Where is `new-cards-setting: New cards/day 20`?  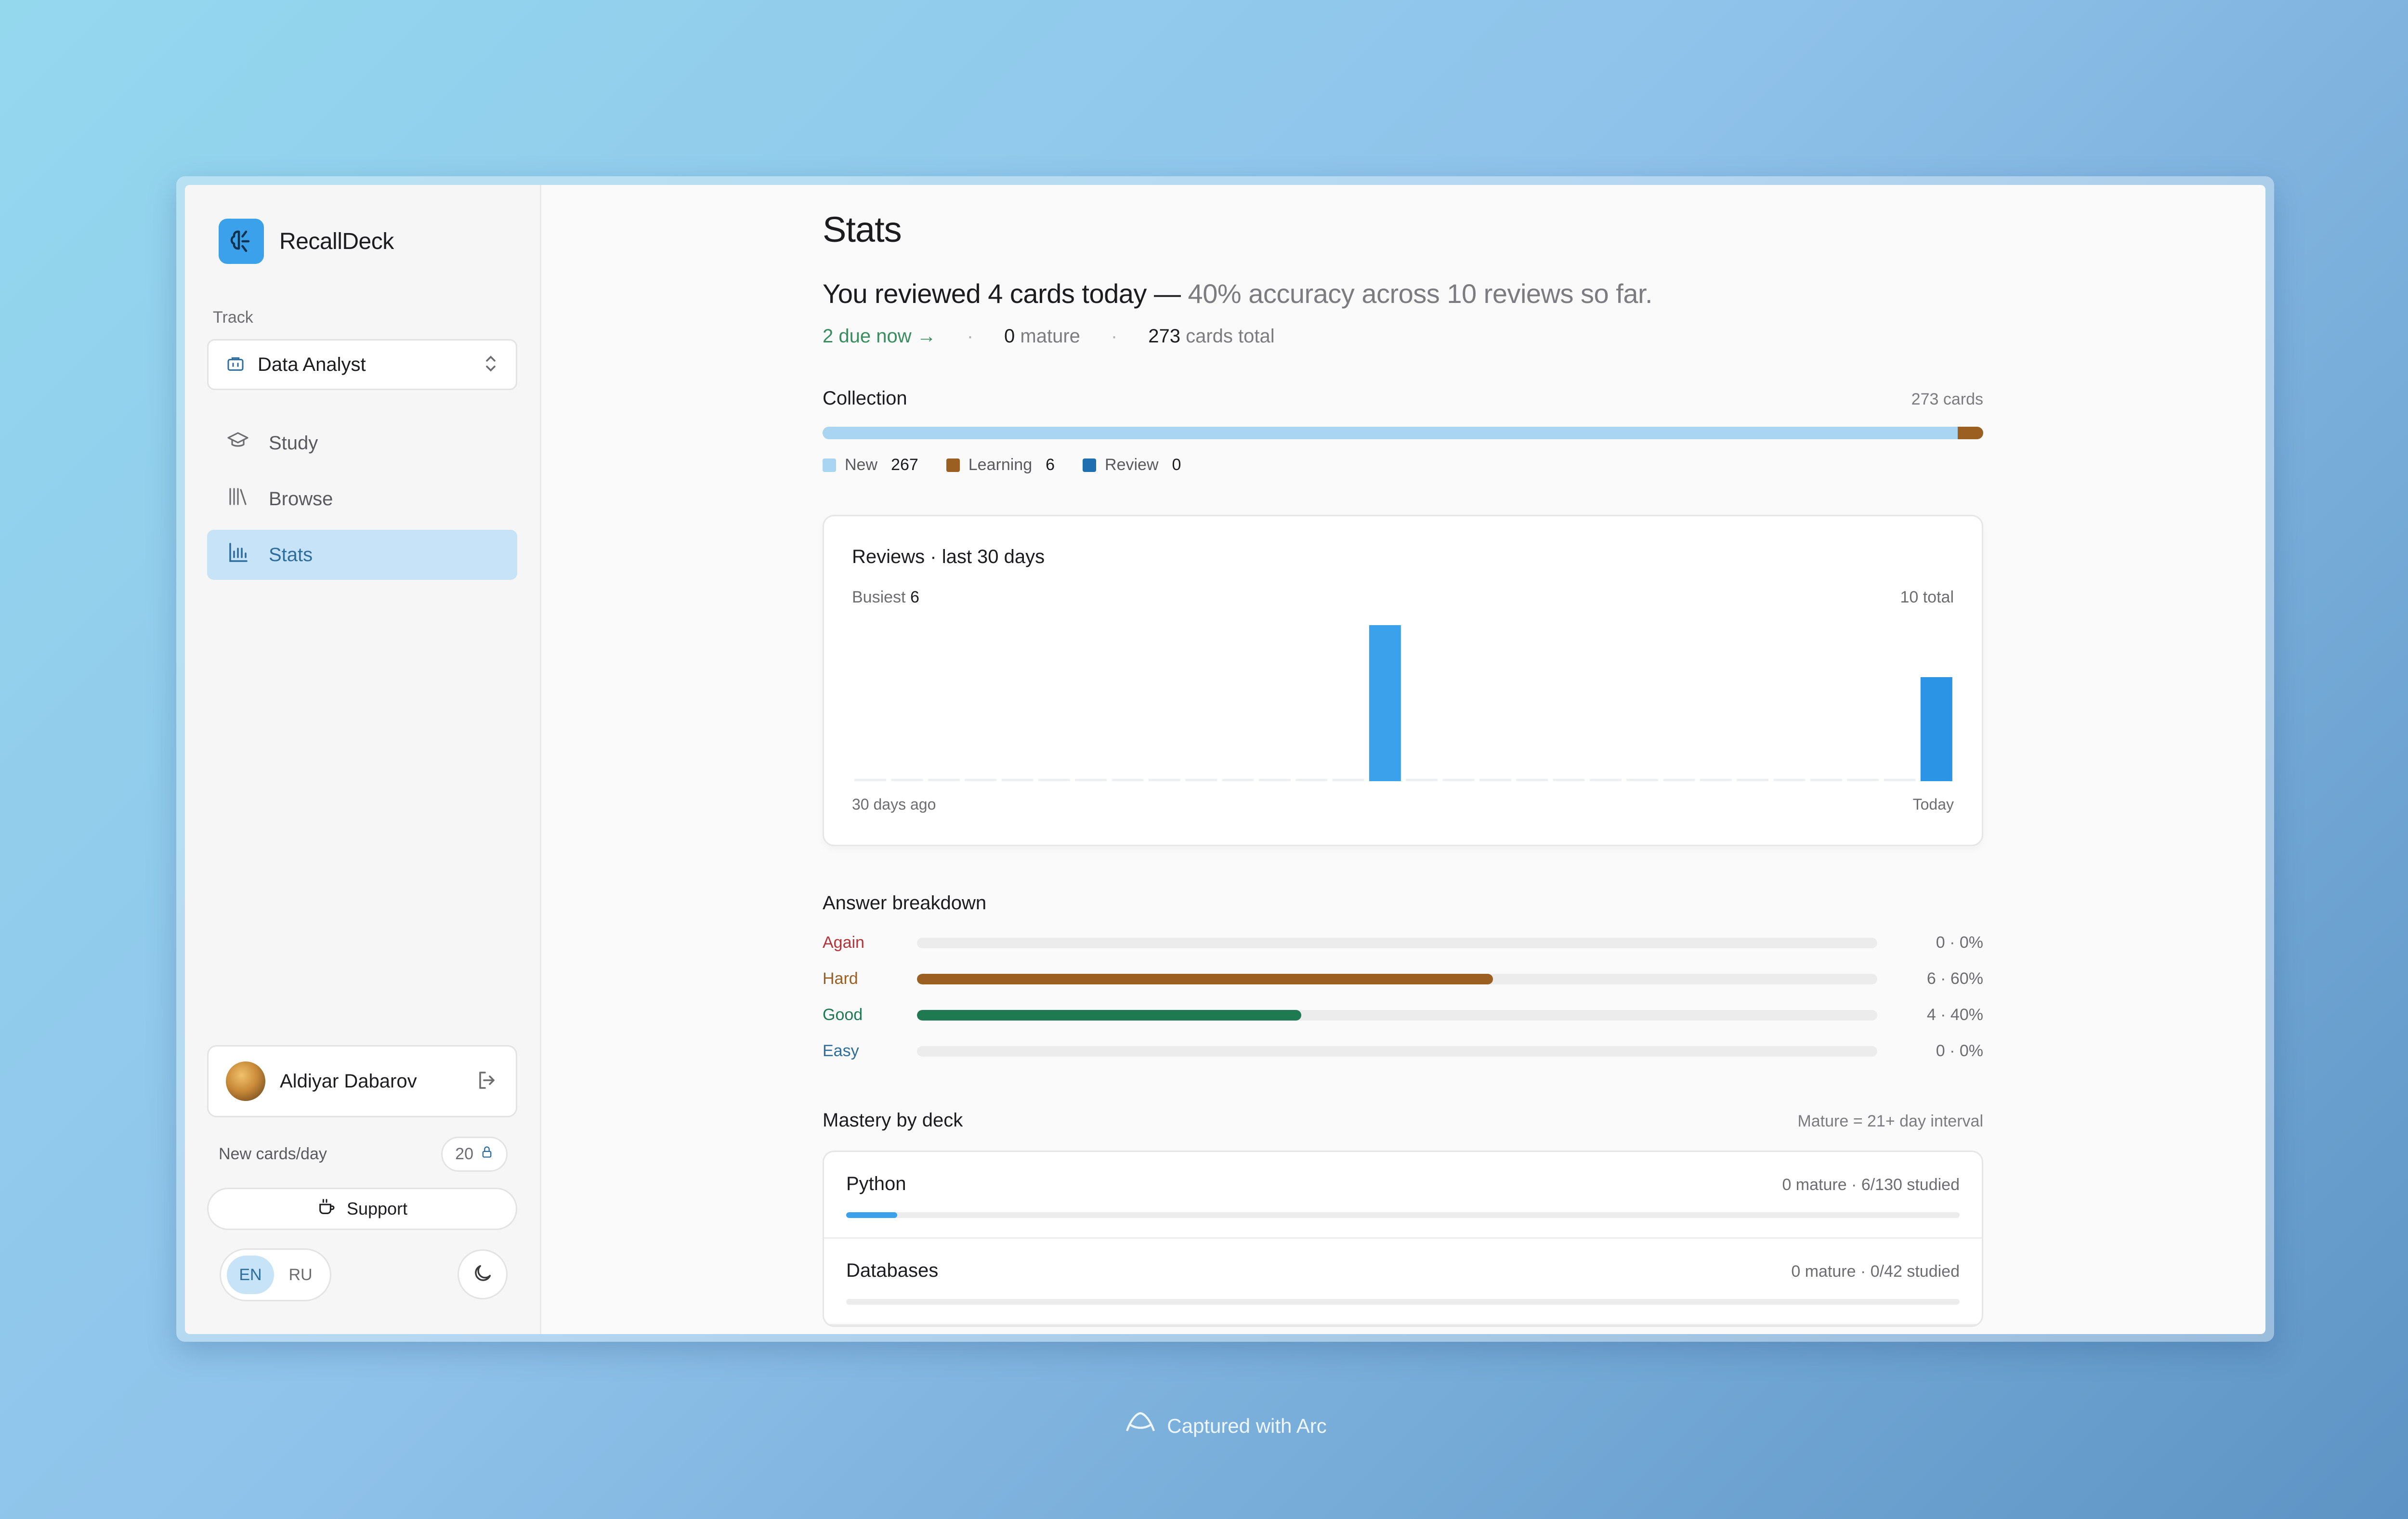 new-cards-setting: New cards/day 20 is located at coordinates (363, 1154).